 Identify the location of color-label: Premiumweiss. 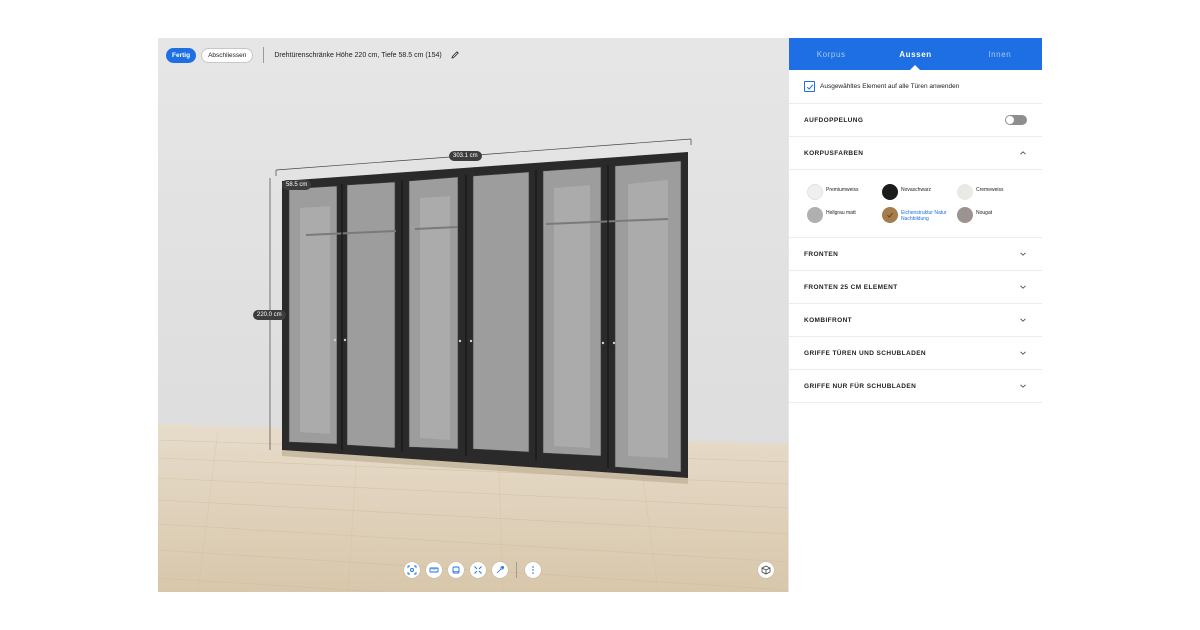
(842, 190).